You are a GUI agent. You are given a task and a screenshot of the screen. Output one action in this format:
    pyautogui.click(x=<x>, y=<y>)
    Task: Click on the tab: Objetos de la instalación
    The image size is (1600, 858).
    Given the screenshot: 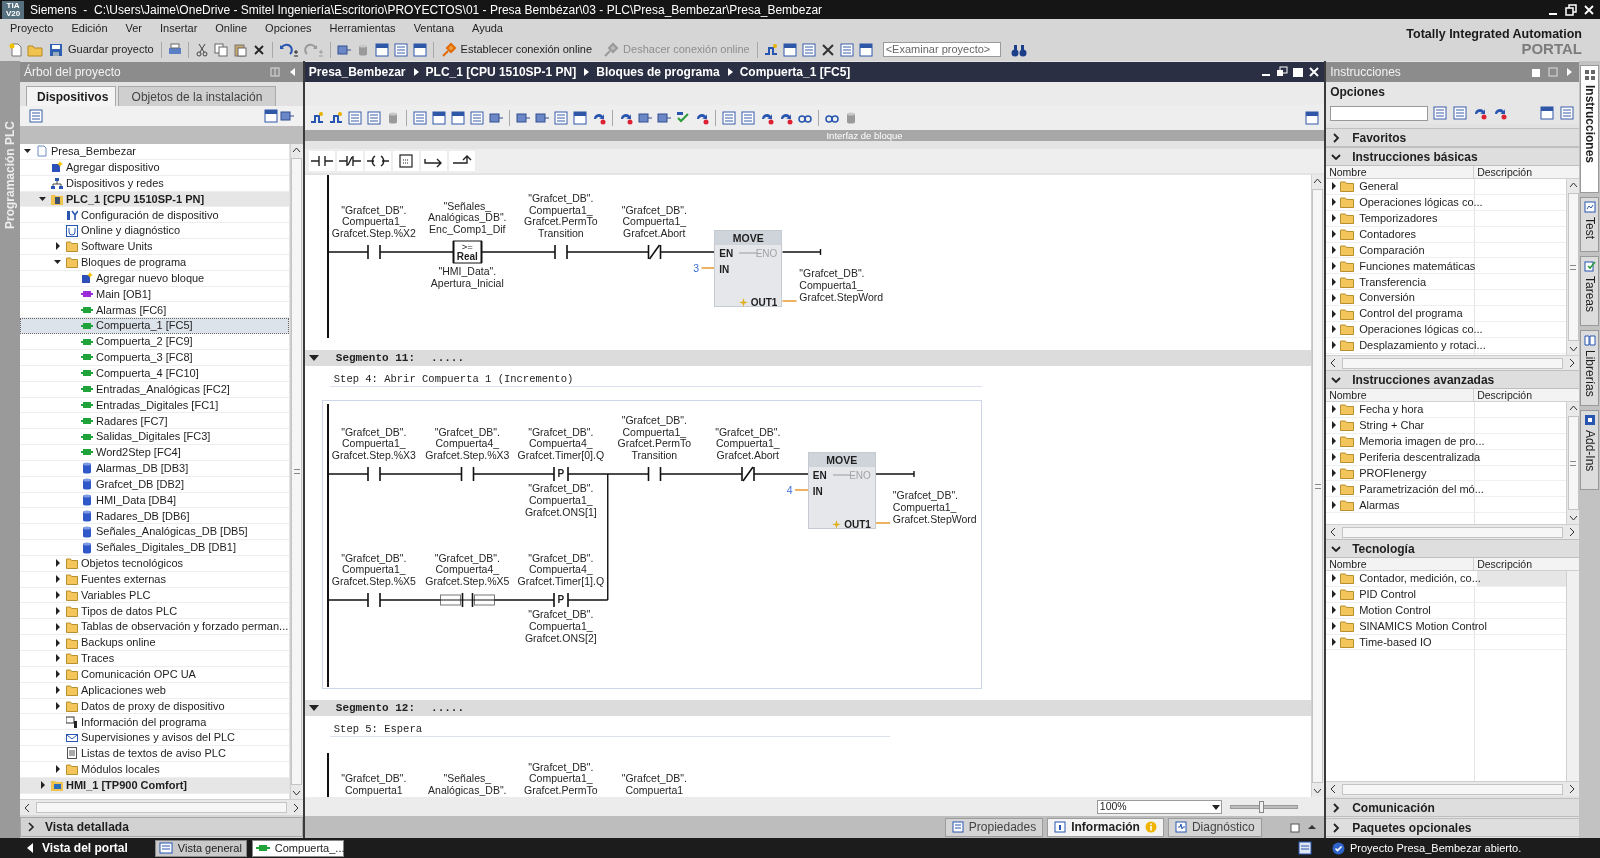 What is the action you would take?
    pyautogui.click(x=197, y=96)
    